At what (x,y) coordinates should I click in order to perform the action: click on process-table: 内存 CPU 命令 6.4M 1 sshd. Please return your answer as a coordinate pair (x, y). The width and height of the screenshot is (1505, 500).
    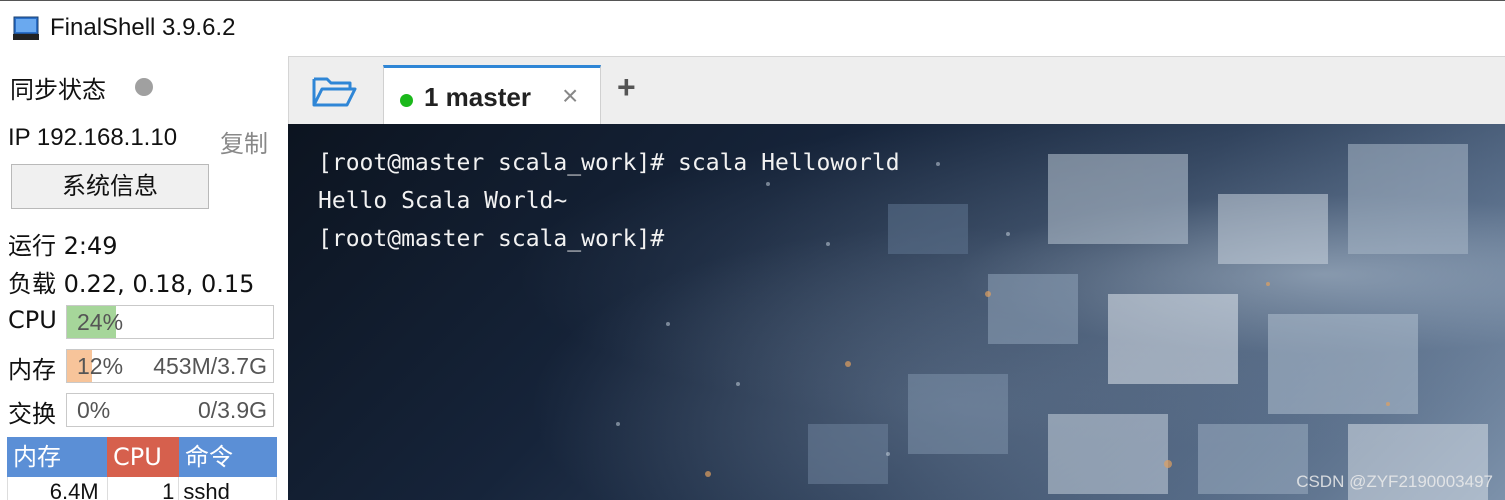
    Looking at the image, I should click on (142, 468).